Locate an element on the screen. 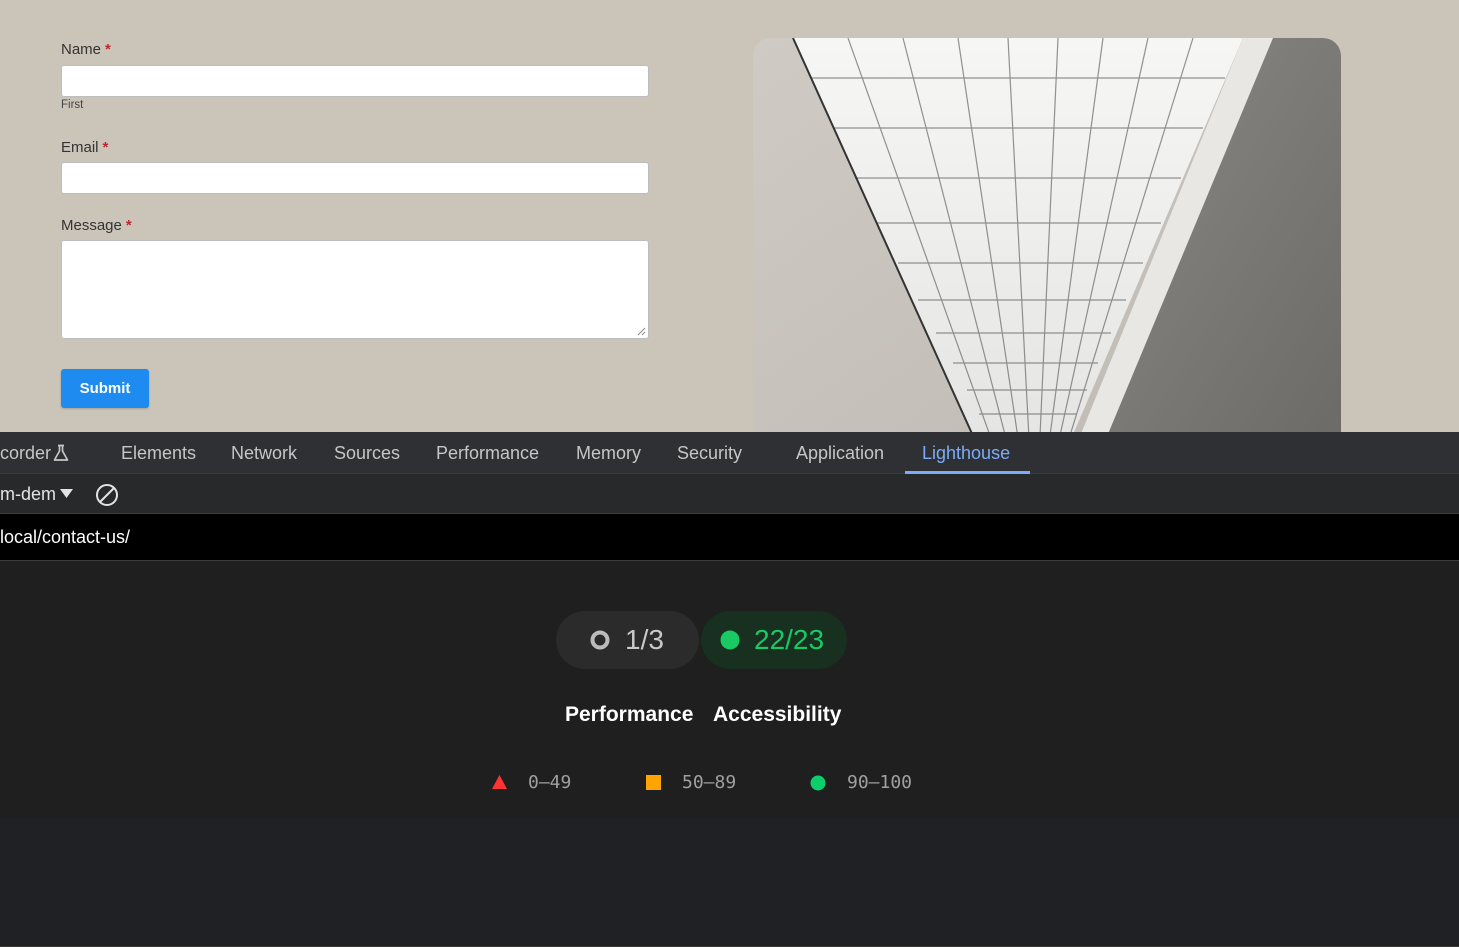 The width and height of the screenshot is (1459, 947). tab-sources: Sources is located at coordinates (367, 453).